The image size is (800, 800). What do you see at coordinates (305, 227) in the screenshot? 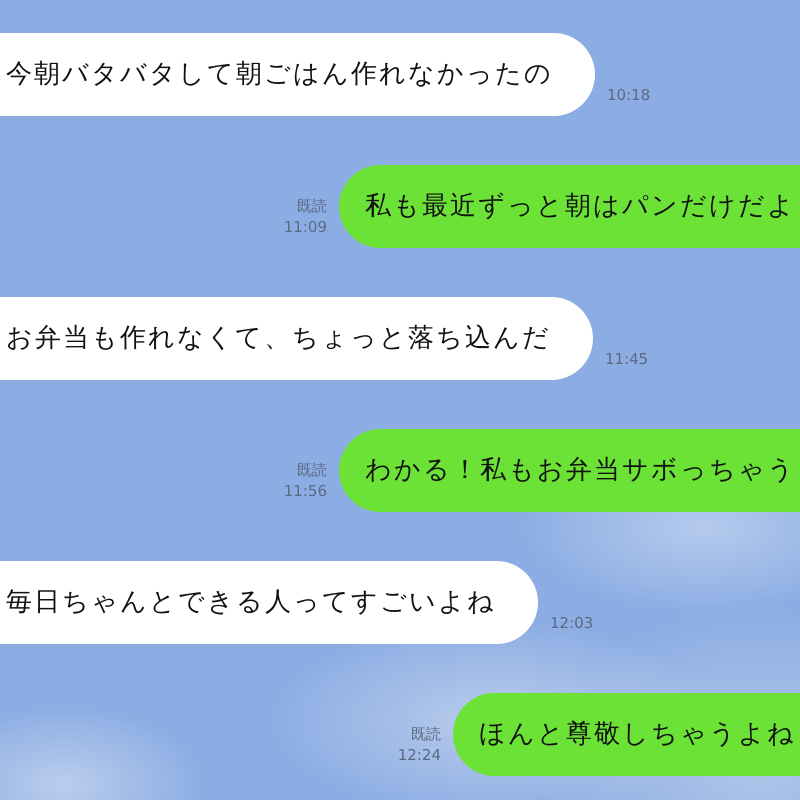
I see `message-time: 11:09` at bounding box center [305, 227].